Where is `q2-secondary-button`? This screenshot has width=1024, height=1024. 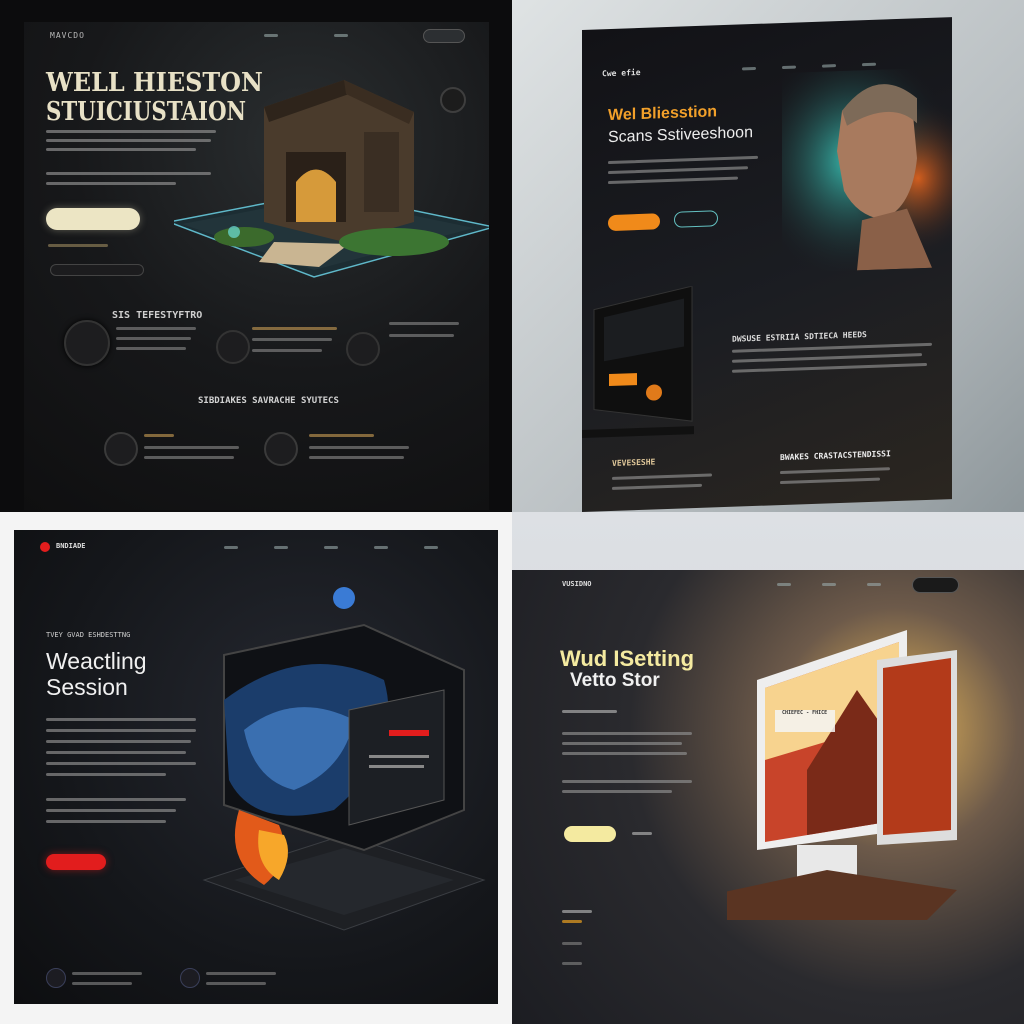
q2-secondary-button is located at coordinates (696, 219).